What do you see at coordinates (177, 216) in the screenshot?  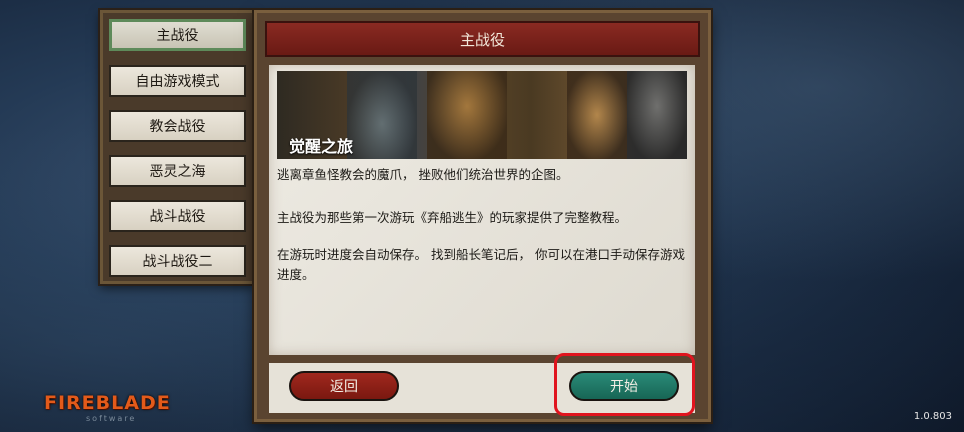 I see `menu-item-battle-campaign: 战斗战役` at bounding box center [177, 216].